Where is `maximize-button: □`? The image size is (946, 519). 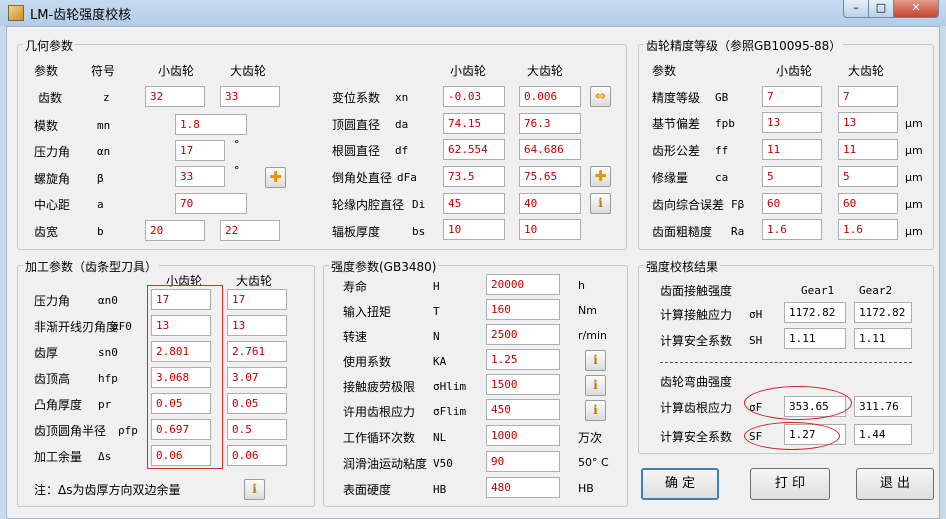 maximize-button: □ is located at coordinates (881, 9).